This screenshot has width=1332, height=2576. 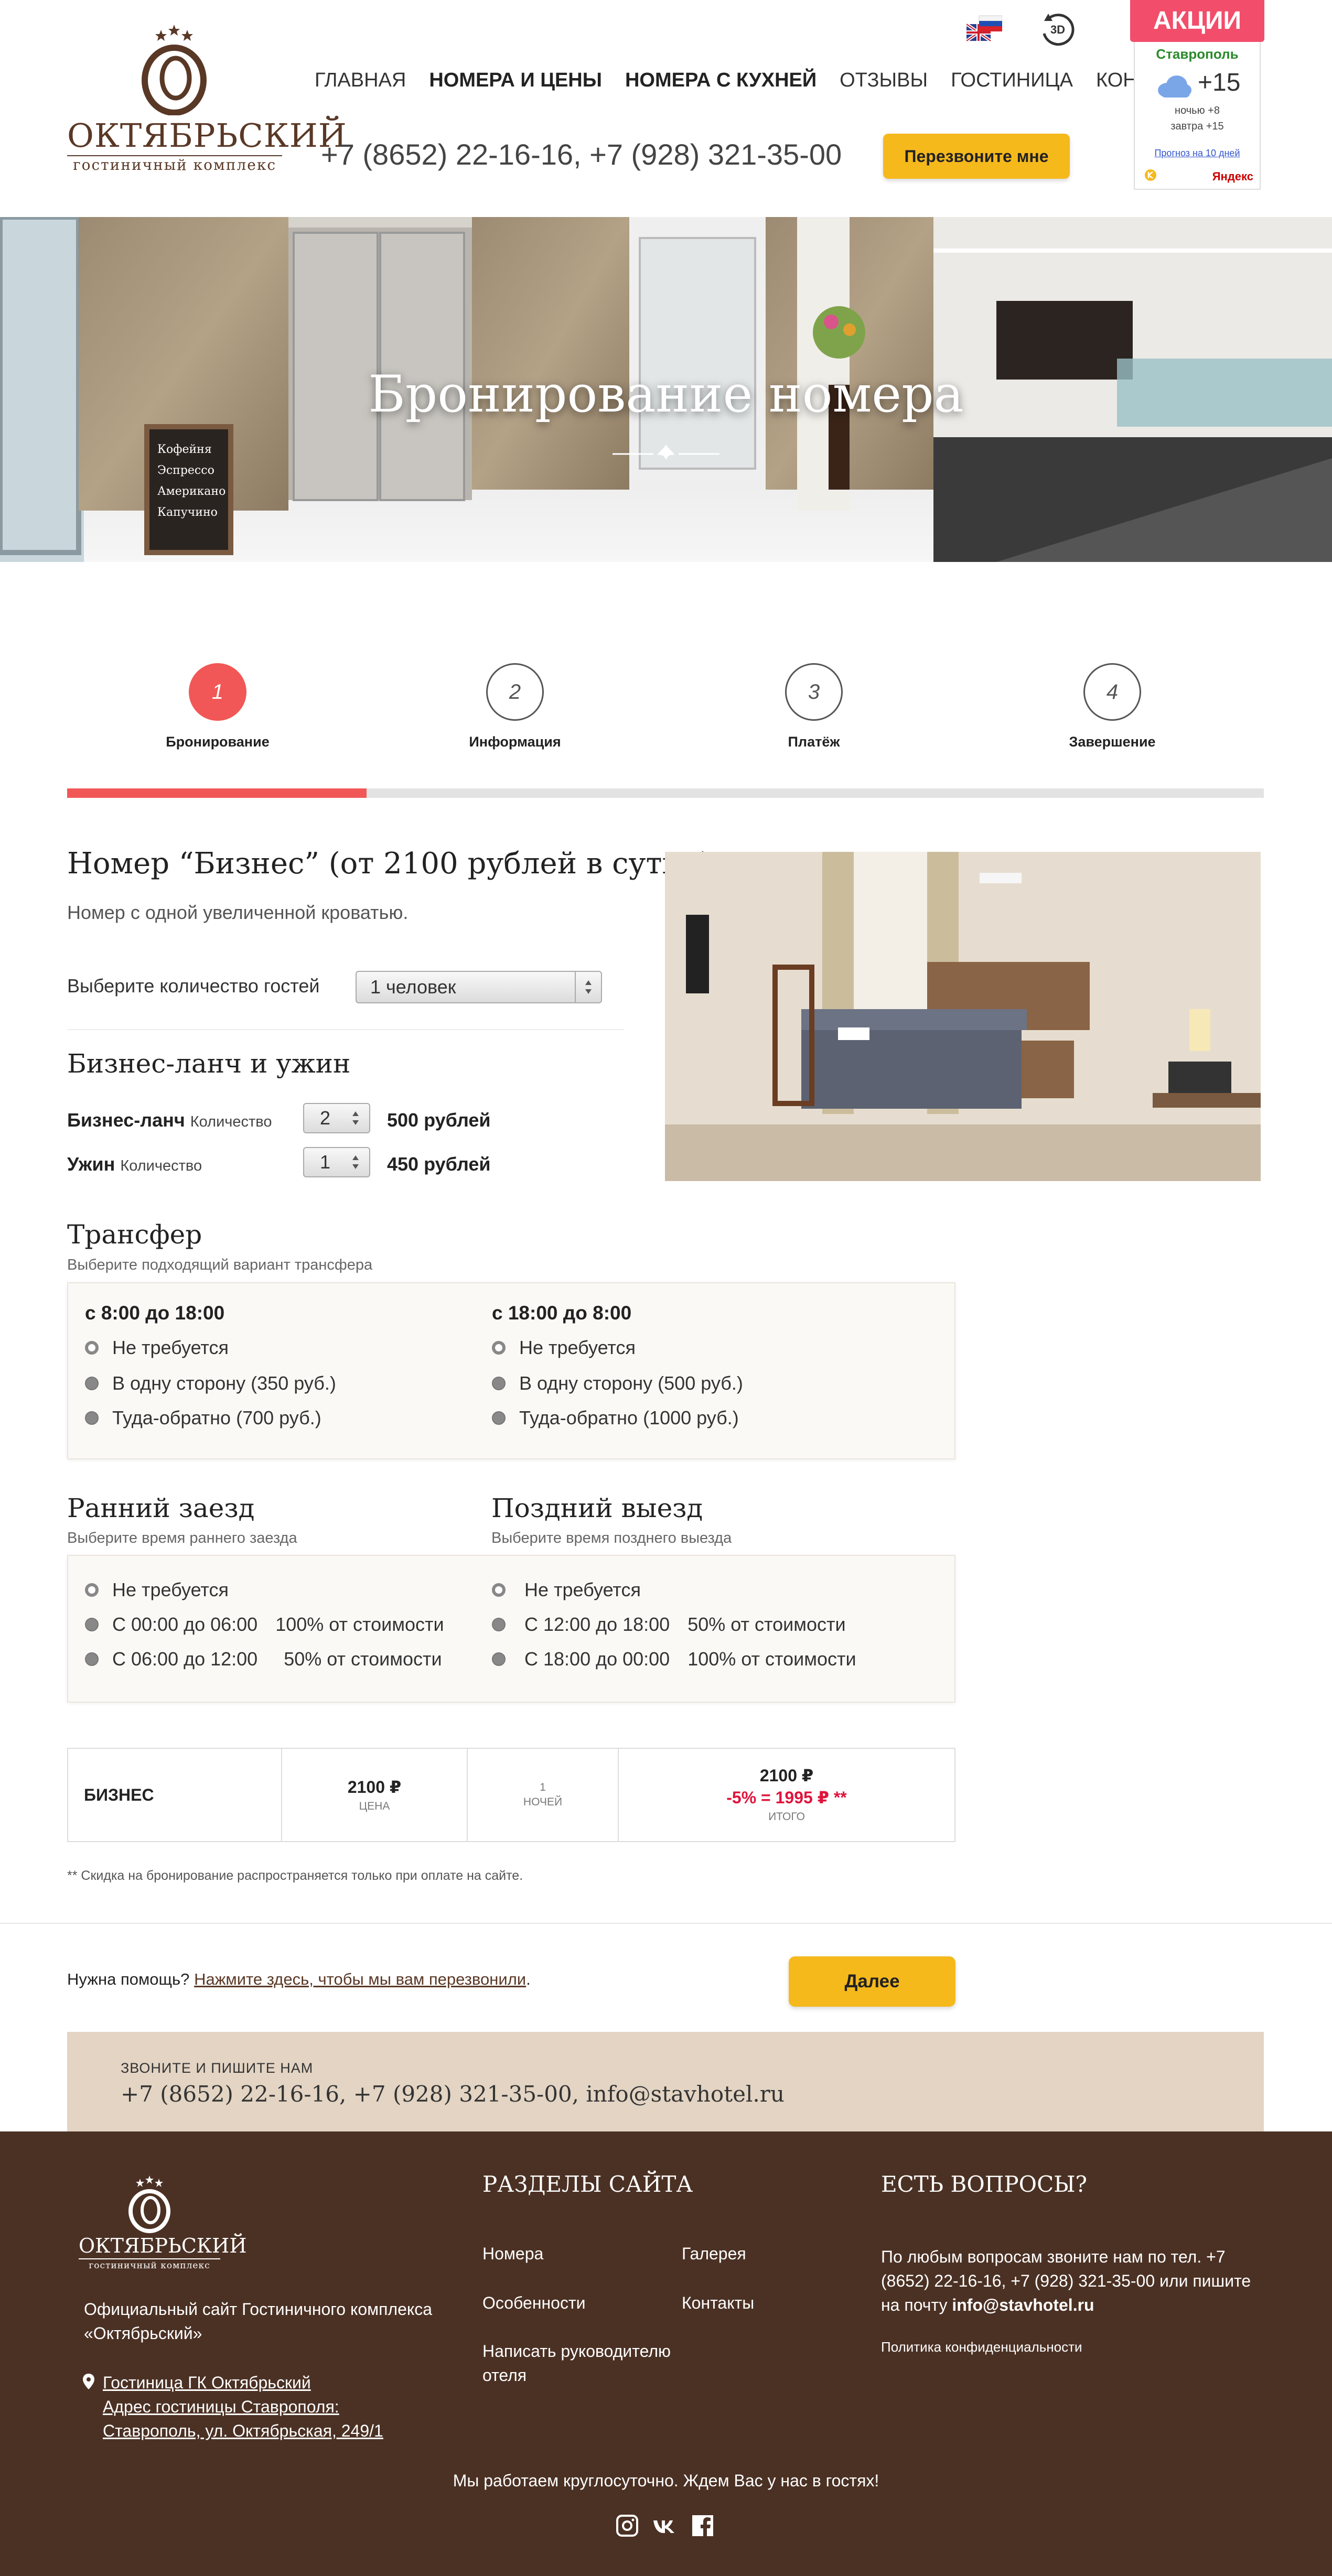 I want to click on lunch-qty-stepper: 2, so click(x=336, y=1118).